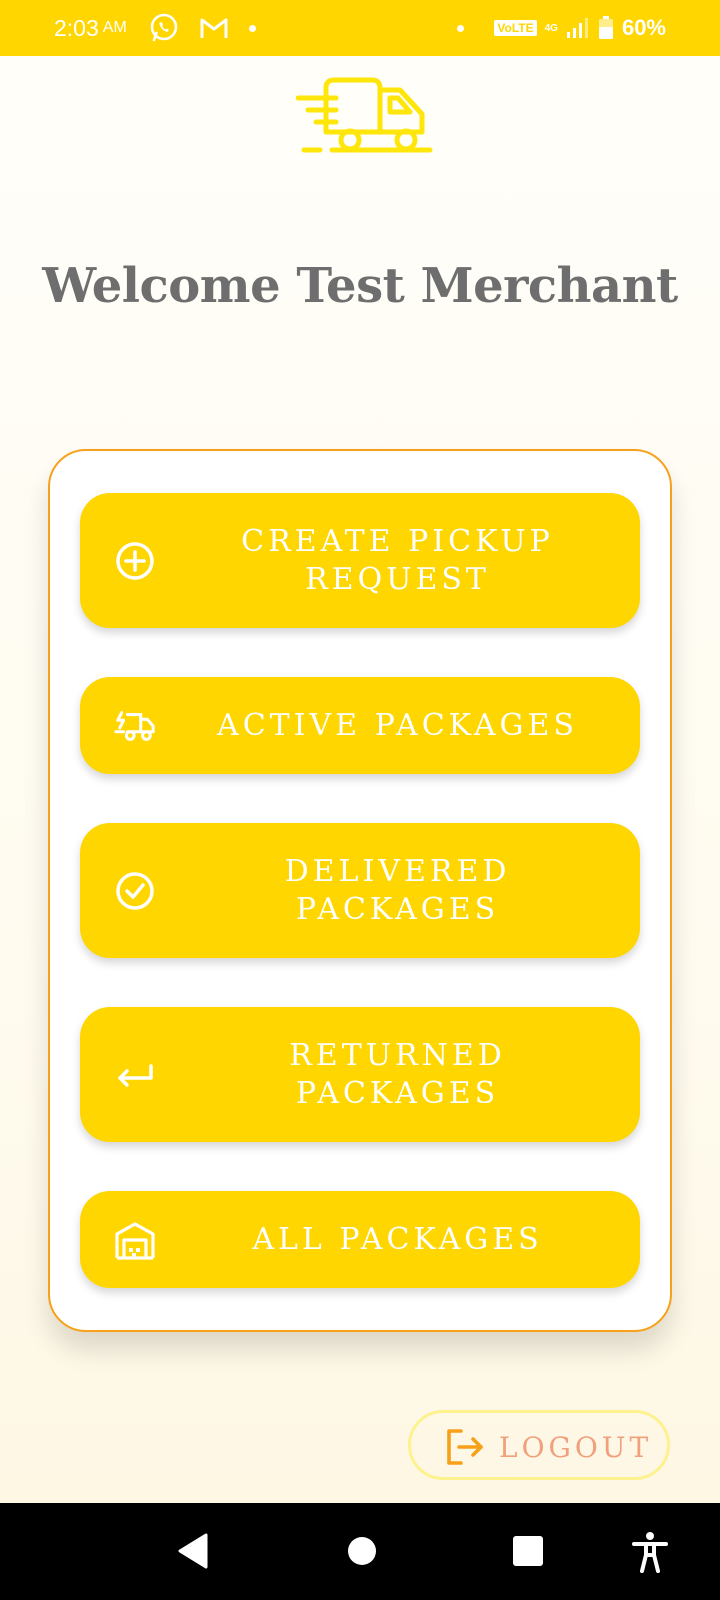 The width and height of the screenshot is (720, 1600). I want to click on plus-circle-icon, so click(135, 561).